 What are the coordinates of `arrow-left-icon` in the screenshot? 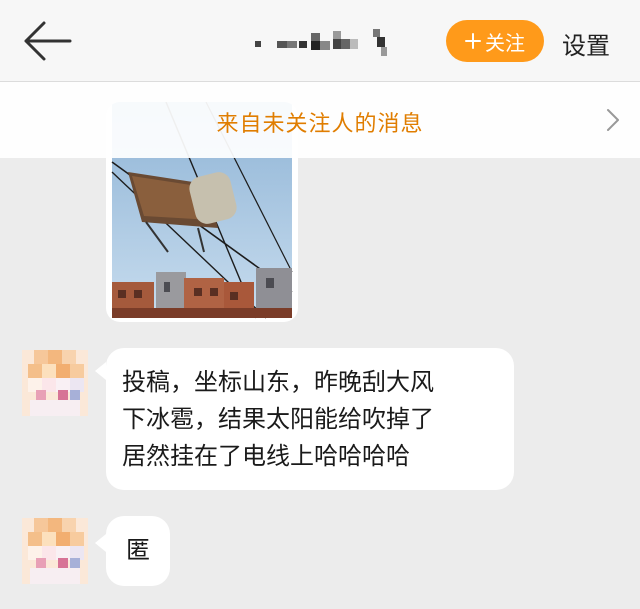 It's located at (48, 41).